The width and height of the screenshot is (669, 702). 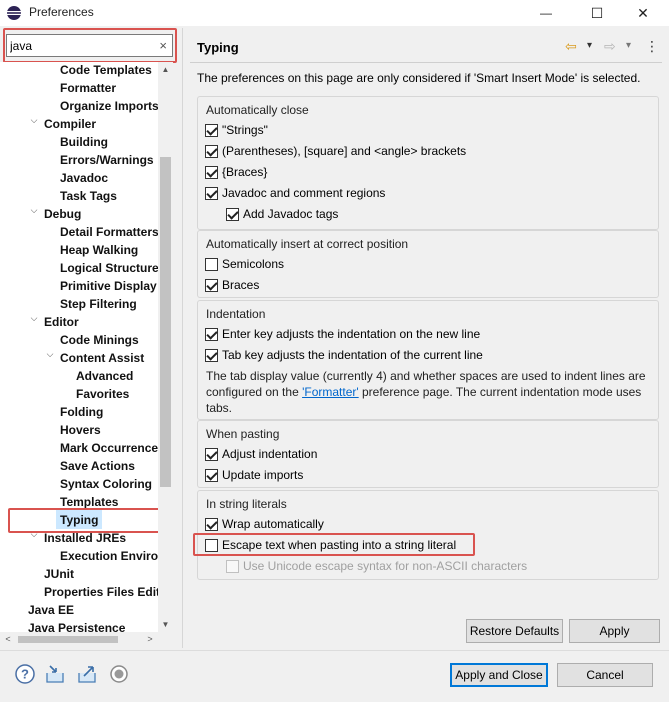 What do you see at coordinates (106, 484) in the screenshot?
I see `tree-item-syntax-coloring: Syntax Coloring` at bounding box center [106, 484].